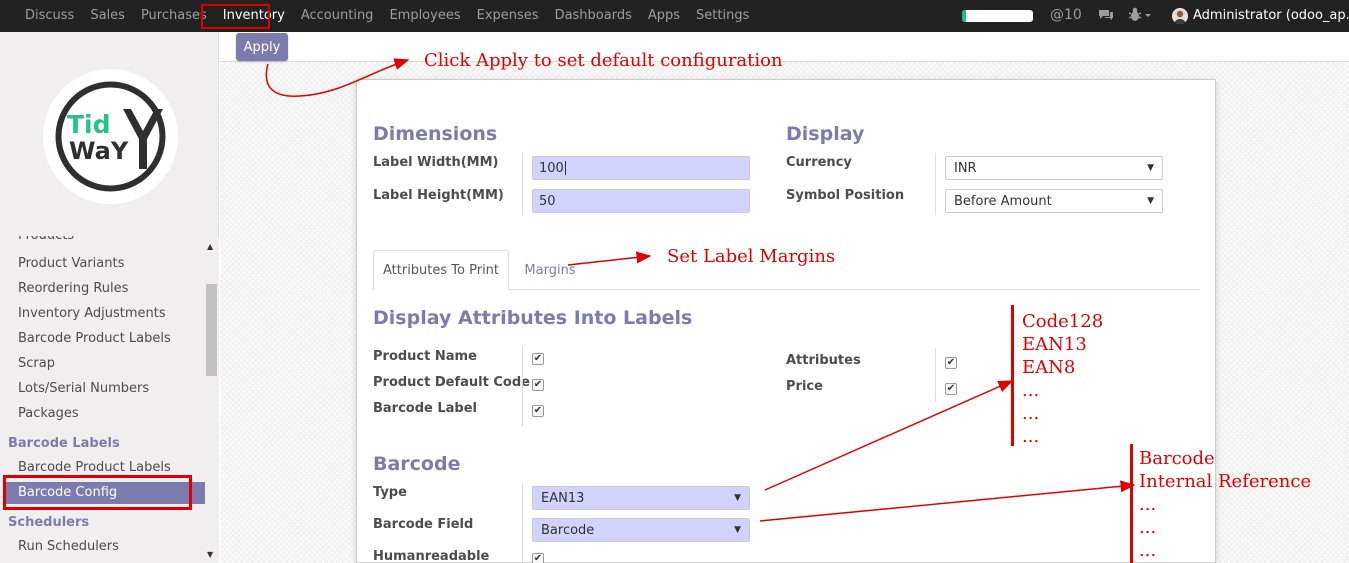 The height and width of the screenshot is (563, 1349). What do you see at coordinates (49, 522) in the screenshot?
I see `sidebar-section-schedulers: Schedulers` at bounding box center [49, 522].